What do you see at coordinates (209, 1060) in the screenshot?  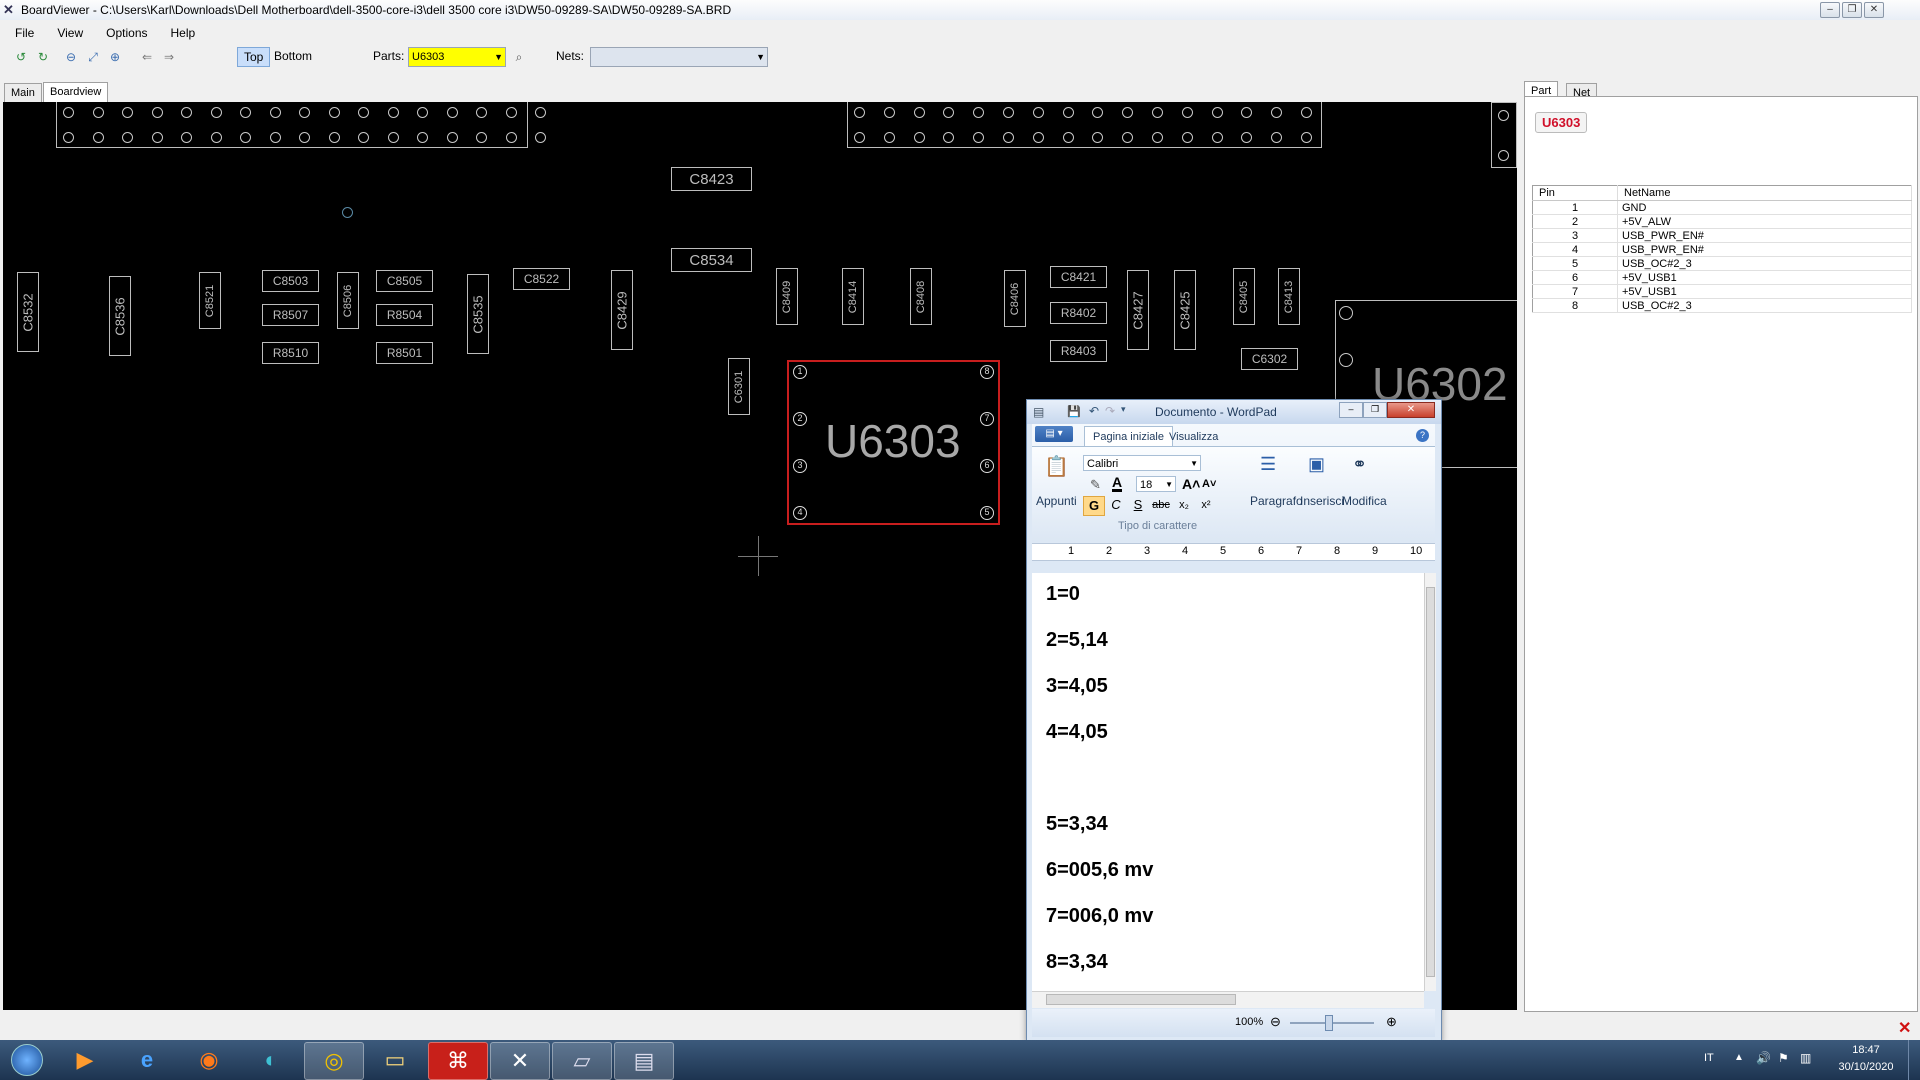 I see `firefox-icon: ◉` at bounding box center [209, 1060].